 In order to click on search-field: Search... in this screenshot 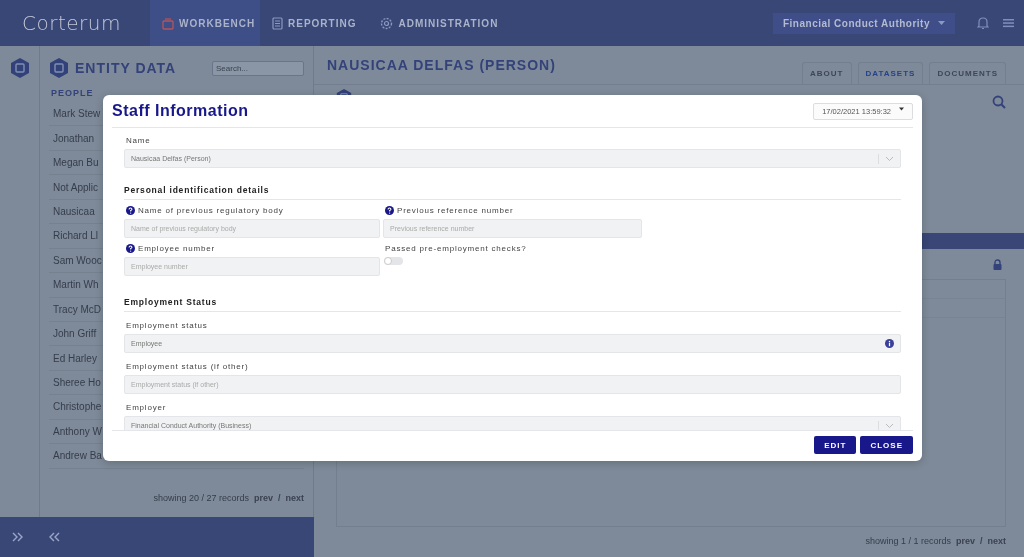, I will do `click(258, 68)`.